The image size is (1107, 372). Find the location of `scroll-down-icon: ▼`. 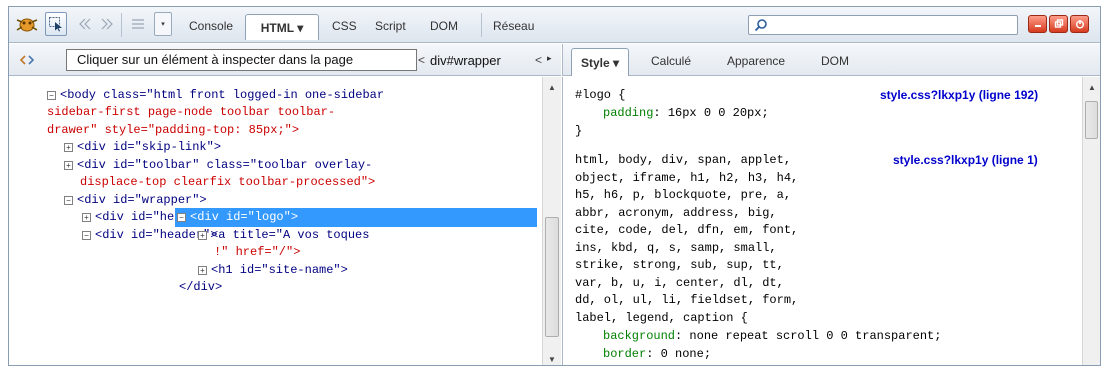

scroll-down-icon: ▼ is located at coordinates (552, 359).